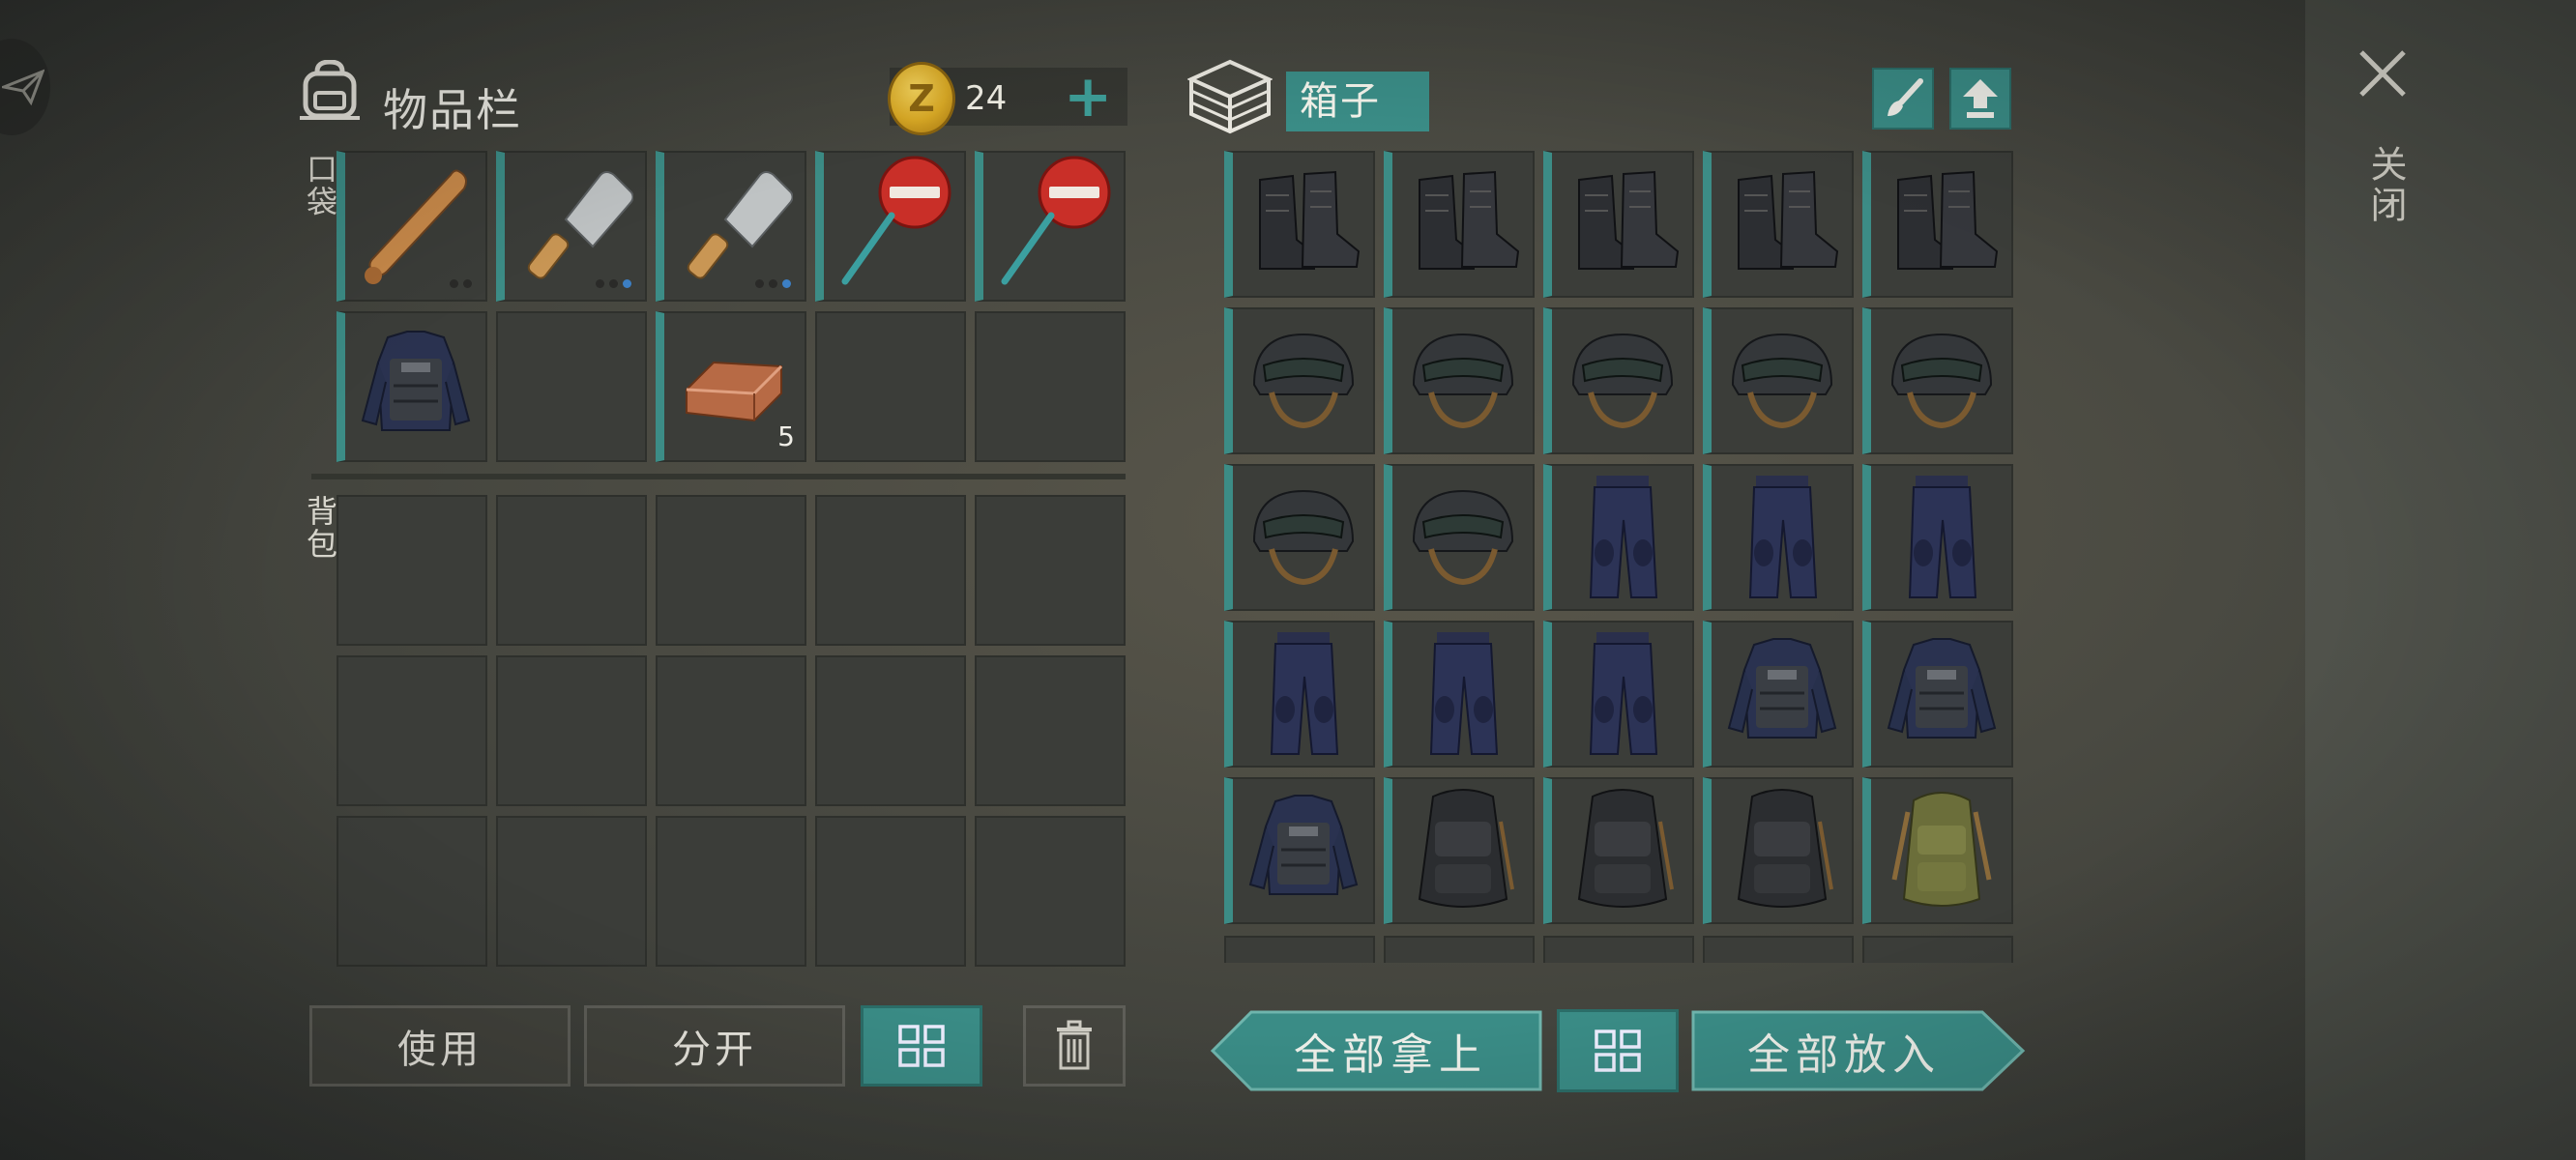 The width and height of the screenshot is (2576, 1160). Describe the element at coordinates (415, 227) in the screenshot. I see `baseball-bat-icon` at that location.